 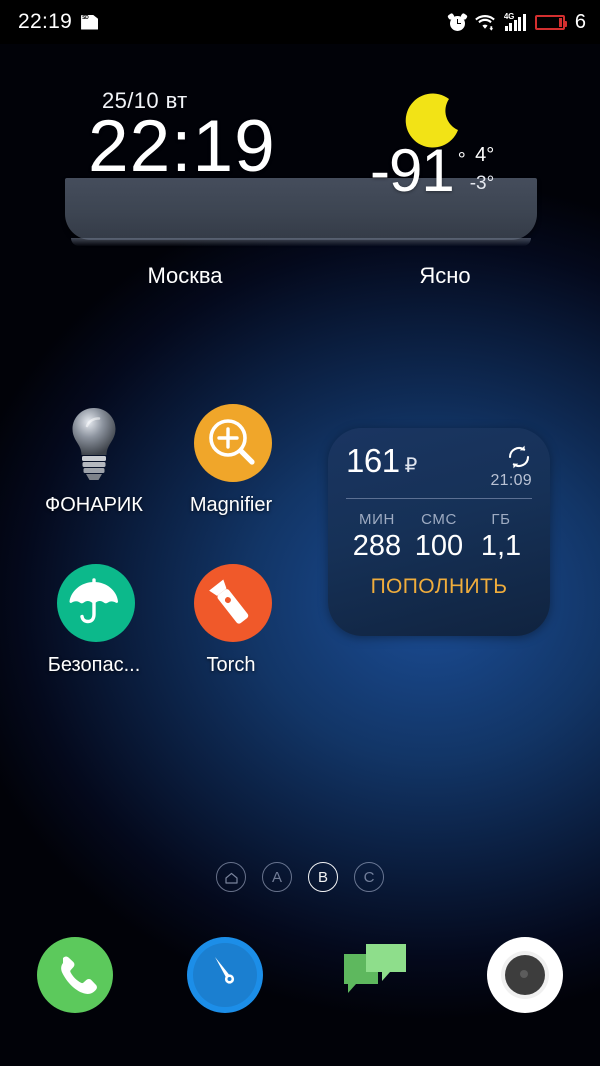 What do you see at coordinates (323, 877) in the screenshot?
I see `page-dot-b: B` at bounding box center [323, 877].